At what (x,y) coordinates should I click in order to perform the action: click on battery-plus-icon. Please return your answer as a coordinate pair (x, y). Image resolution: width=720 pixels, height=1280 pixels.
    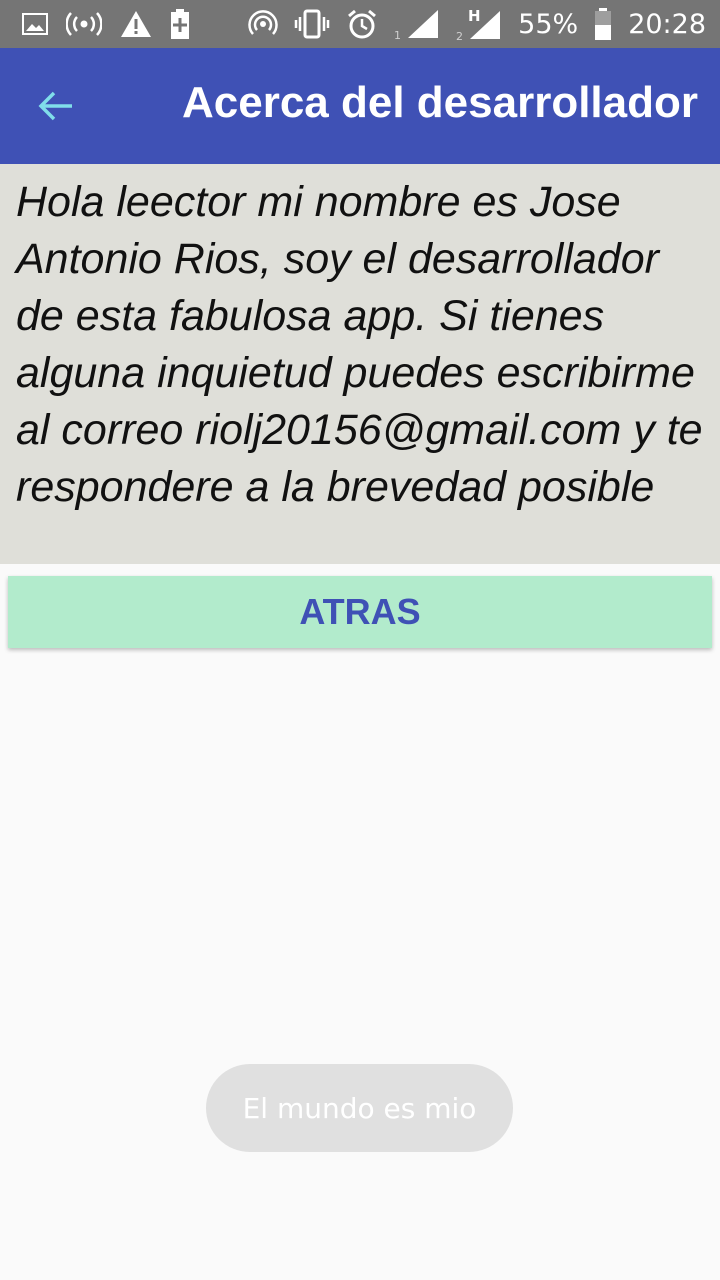
    Looking at the image, I should click on (180, 24).